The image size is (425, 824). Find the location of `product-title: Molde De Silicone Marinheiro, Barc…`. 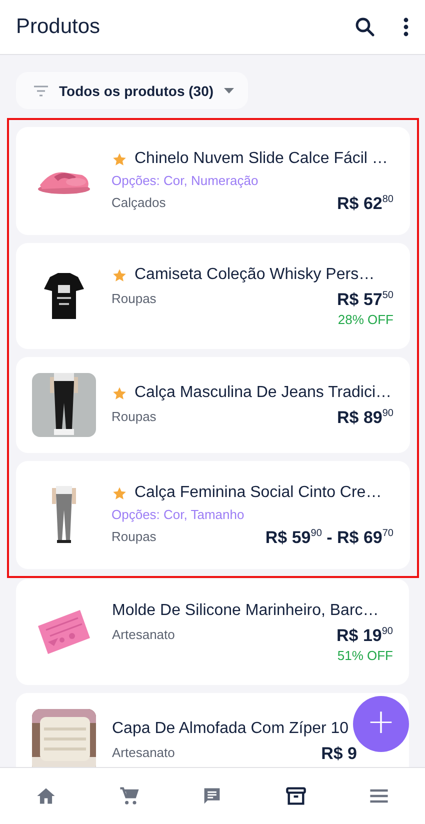

product-title: Molde De Silicone Marinheiro, Barc… is located at coordinates (245, 611).